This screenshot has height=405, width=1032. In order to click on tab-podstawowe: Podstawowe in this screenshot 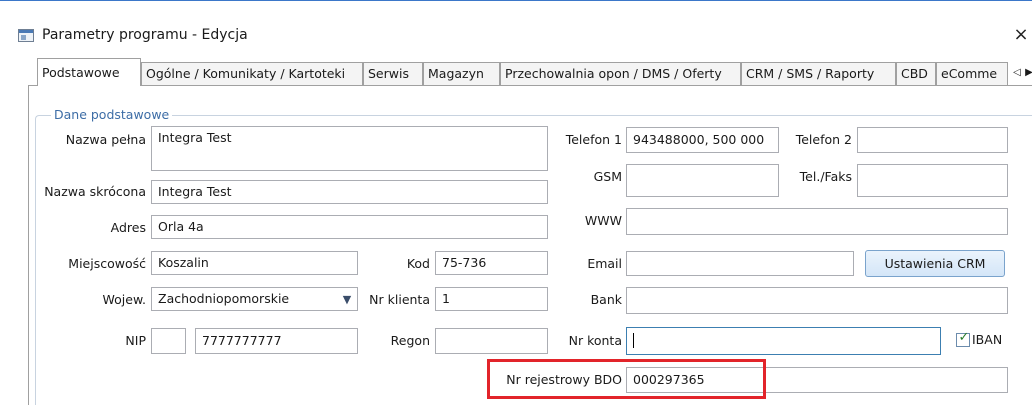, I will do `click(89, 72)`.